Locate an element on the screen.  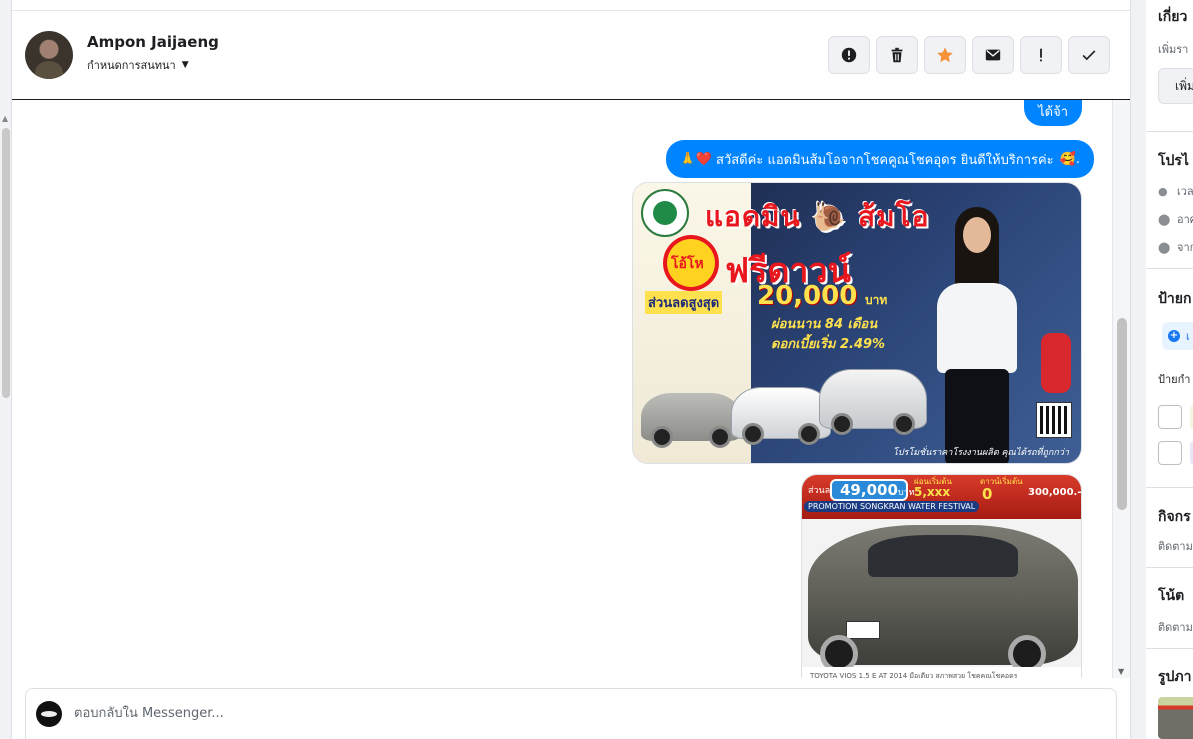
exclamation-icon is located at coordinates (1041, 55).